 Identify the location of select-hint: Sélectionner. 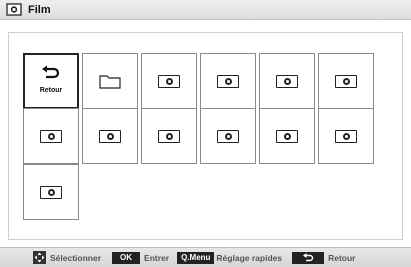
(76, 257).